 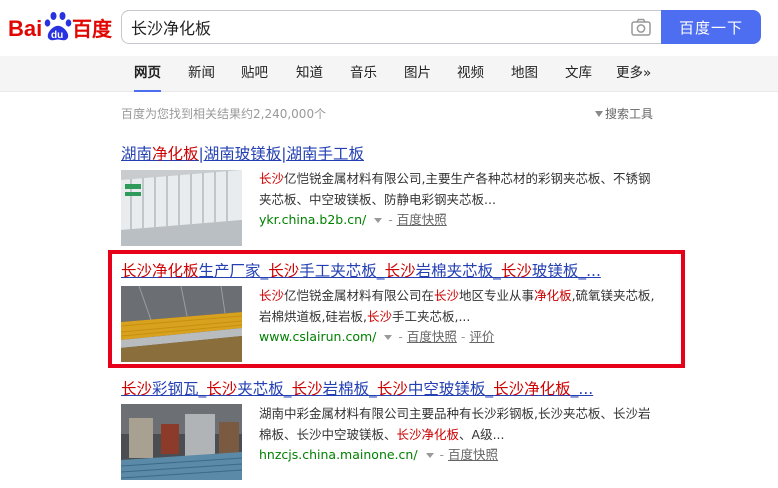 I want to click on svg-text: du, so click(x=57, y=35).